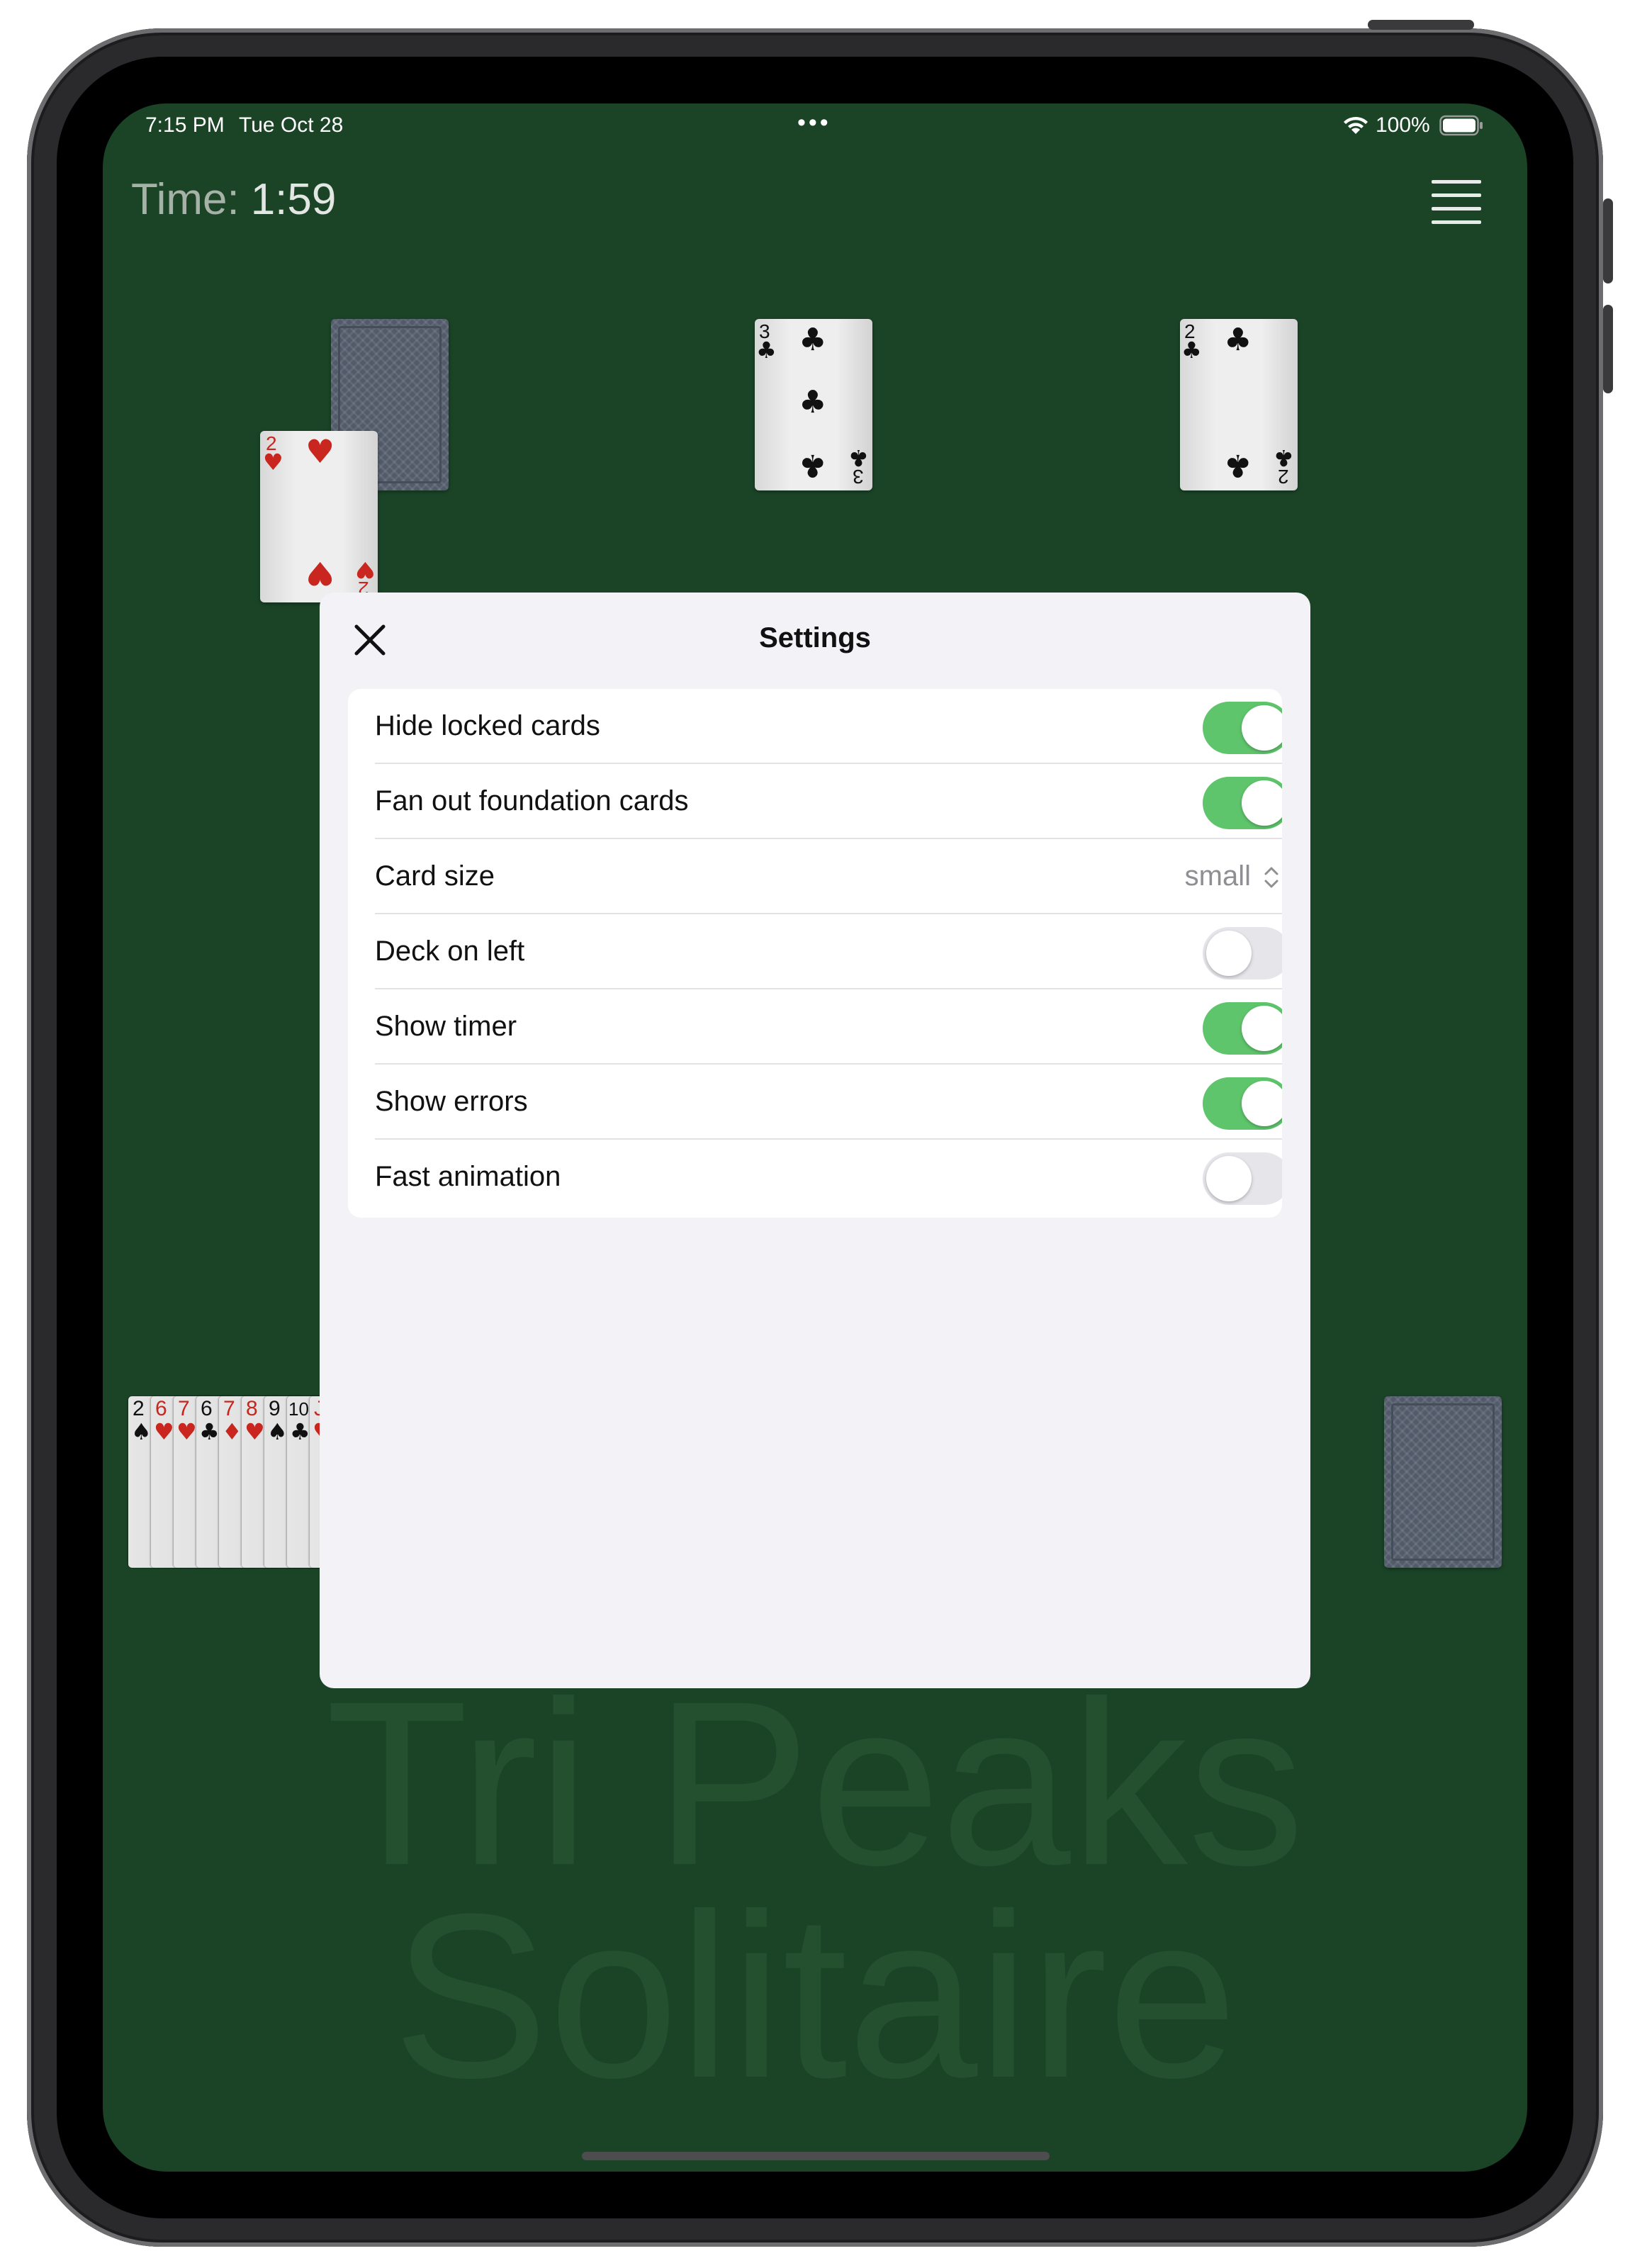  What do you see at coordinates (185, 125) in the screenshot?
I see `status-time: 7:15 PM` at bounding box center [185, 125].